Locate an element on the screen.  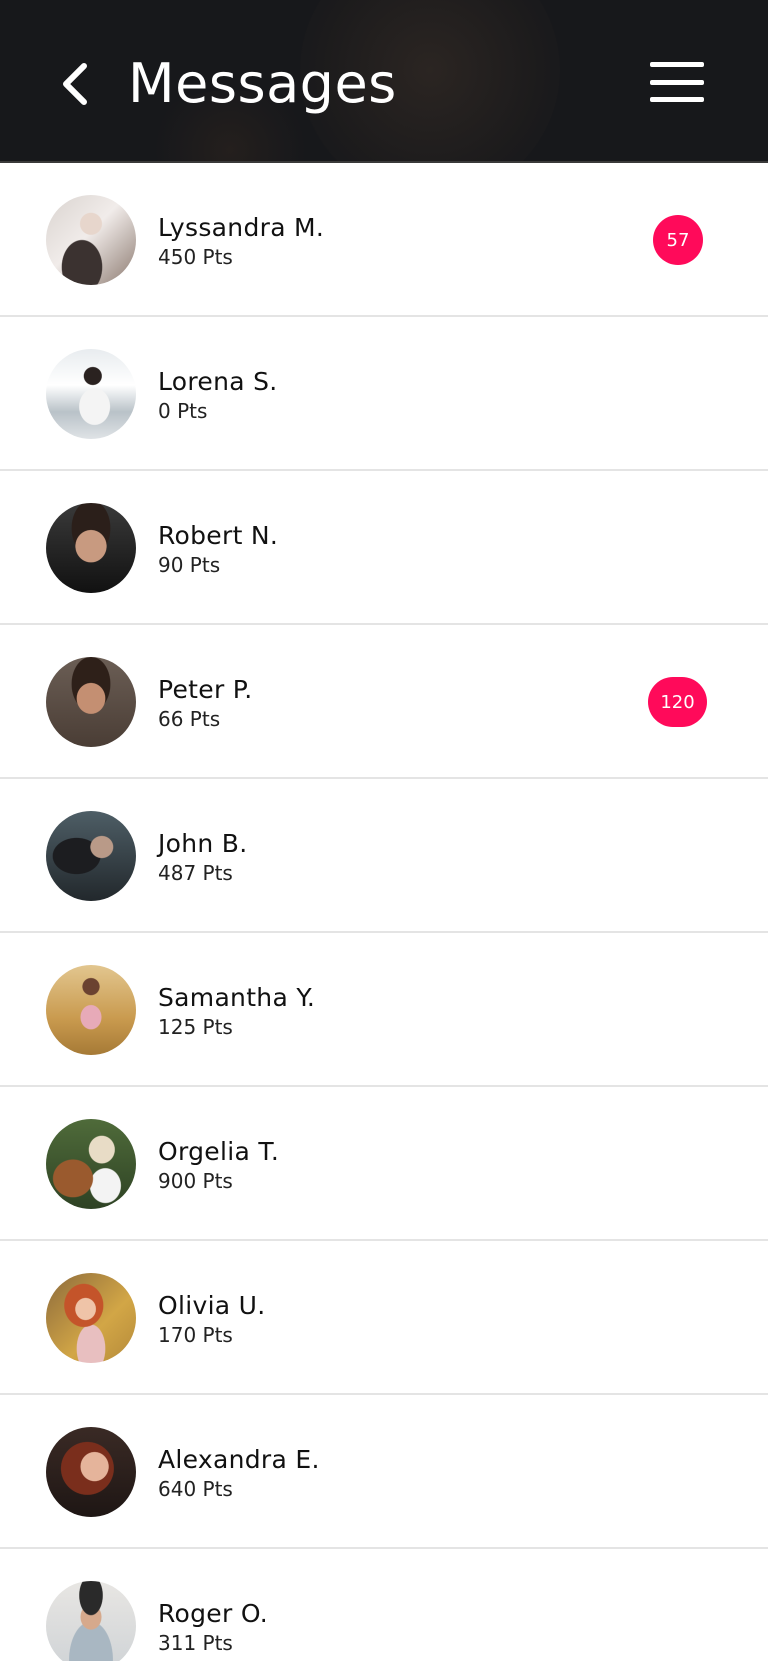
back-button is located at coordinates (74, 84).